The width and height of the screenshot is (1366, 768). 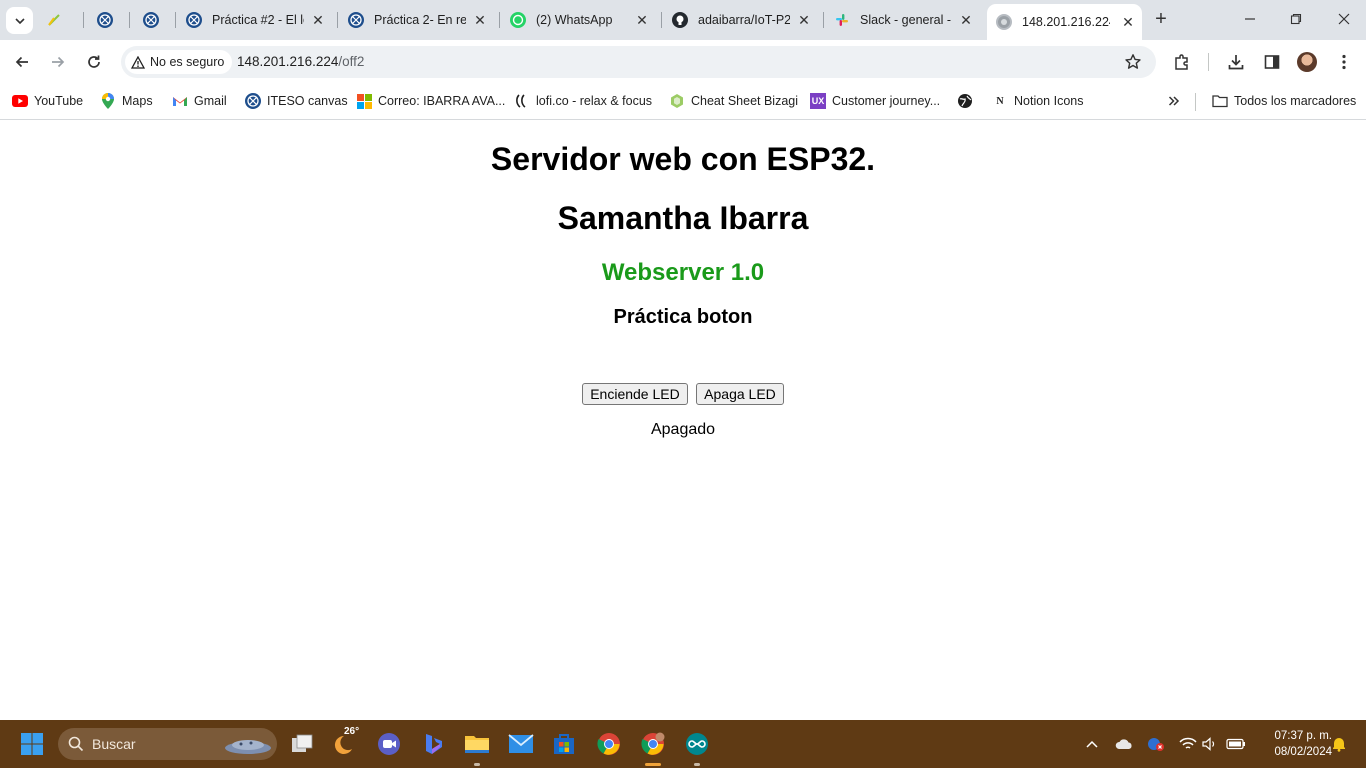 I want to click on weather-temp: 26°, so click(x=352, y=731).